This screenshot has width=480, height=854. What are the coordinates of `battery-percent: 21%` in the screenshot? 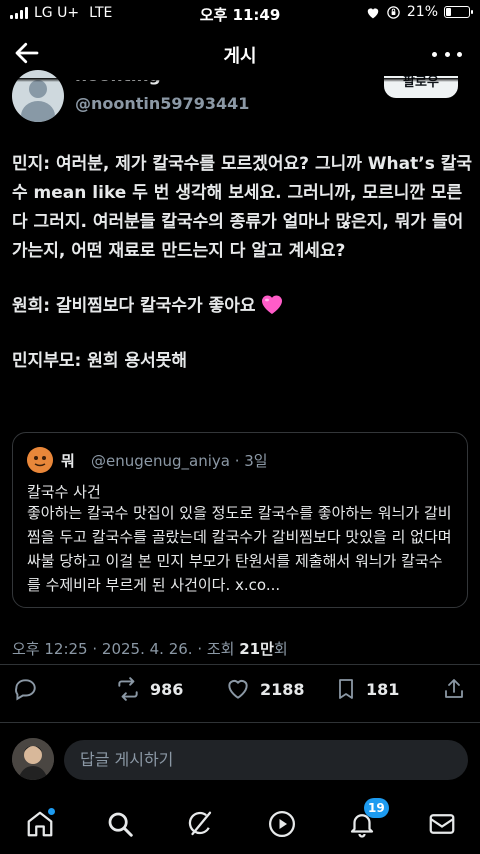 It's located at (422, 12).